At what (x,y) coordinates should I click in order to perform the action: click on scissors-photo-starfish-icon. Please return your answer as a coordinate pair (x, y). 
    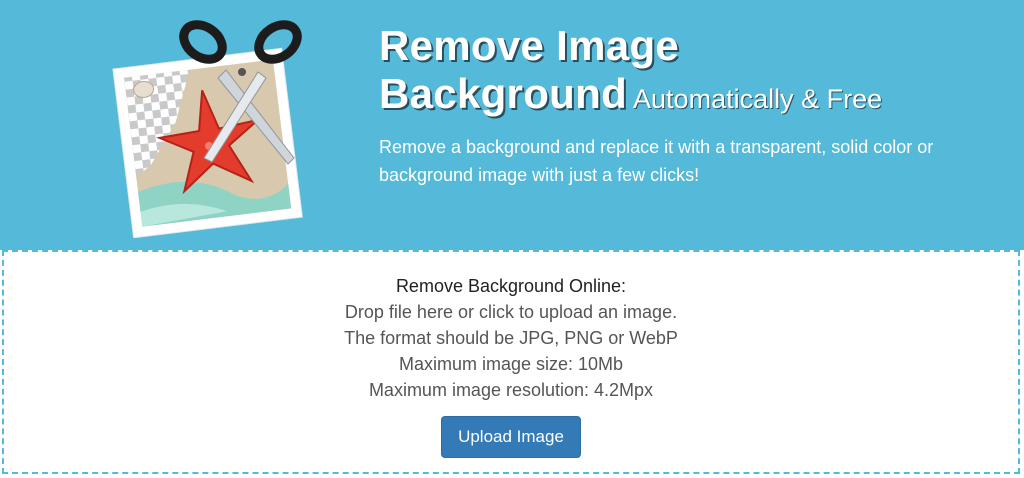
    Looking at the image, I should click on (207, 129).